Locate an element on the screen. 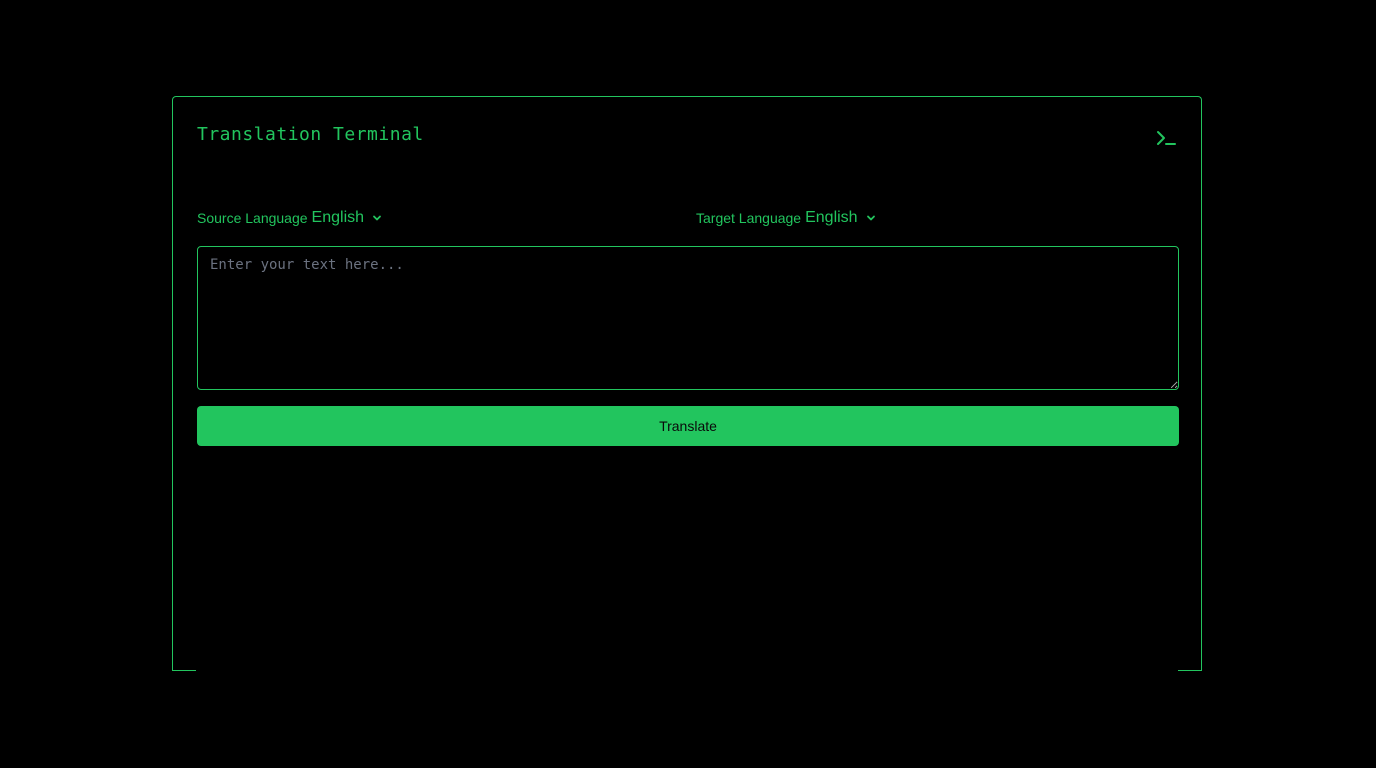 The image size is (1376, 768). card-corner-left is located at coordinates (184, 670).